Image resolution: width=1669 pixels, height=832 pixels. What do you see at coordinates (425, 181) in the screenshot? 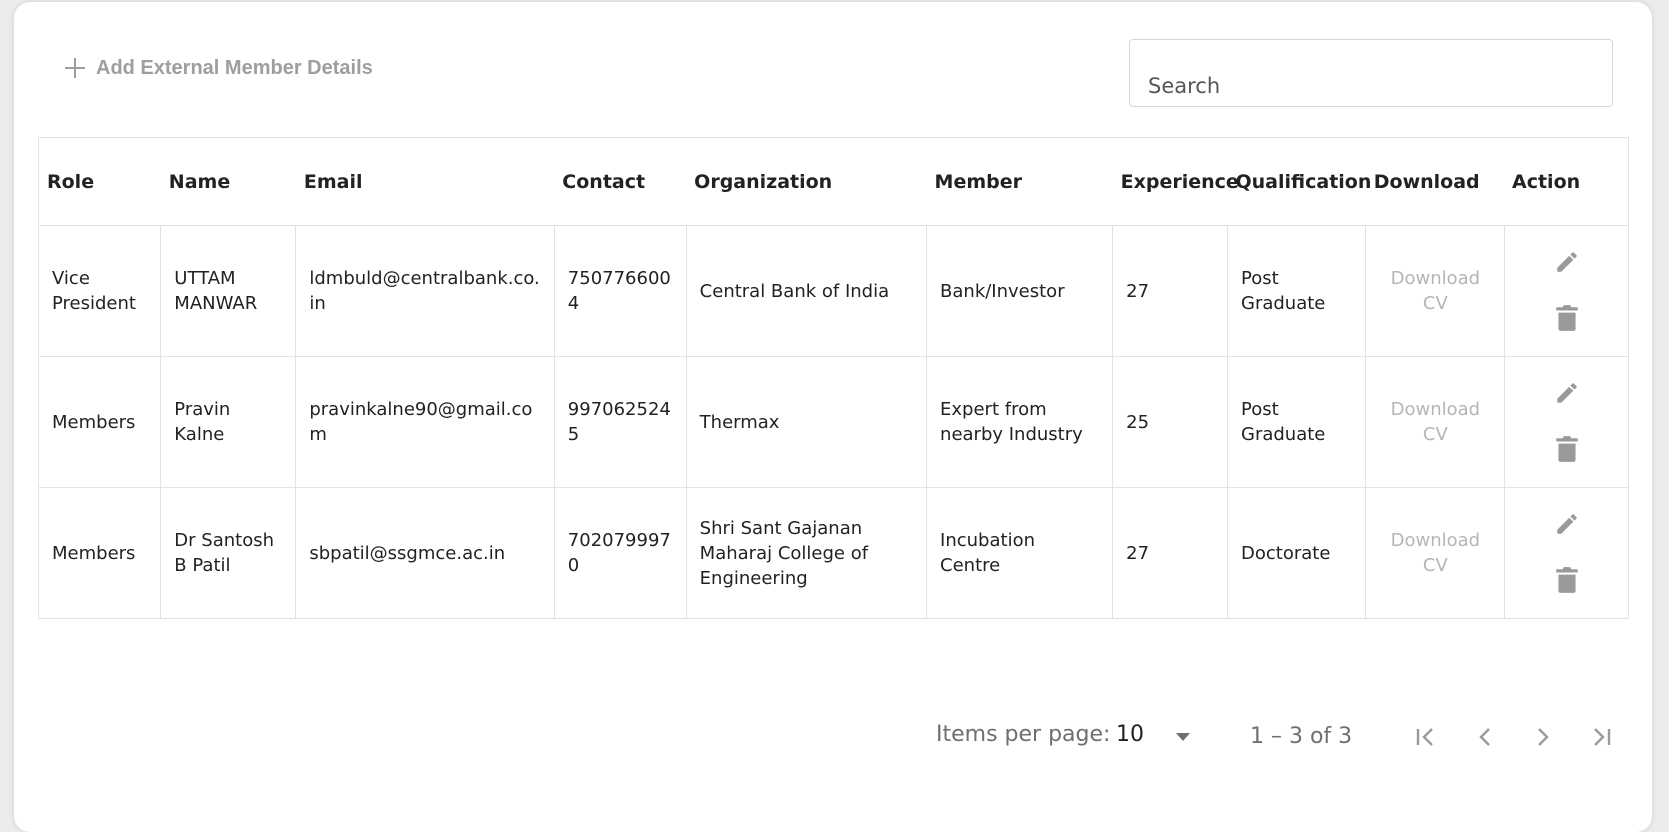
I see `column-header-email: Email` at bounding box center [425, 181].